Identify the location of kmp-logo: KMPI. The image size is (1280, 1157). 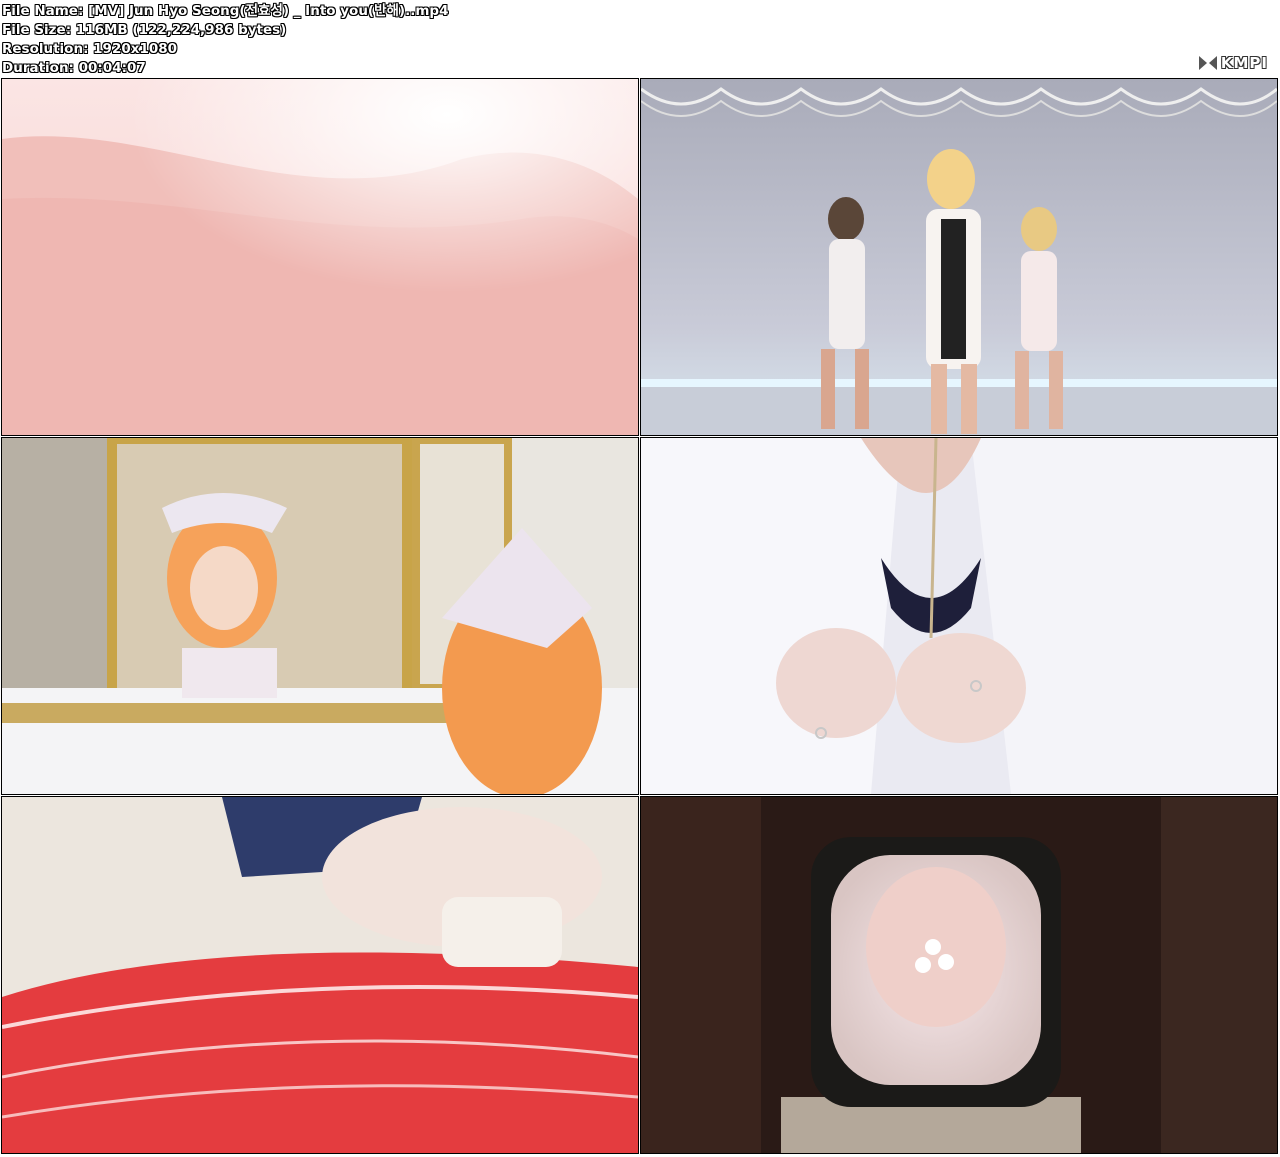
(1233, 63).